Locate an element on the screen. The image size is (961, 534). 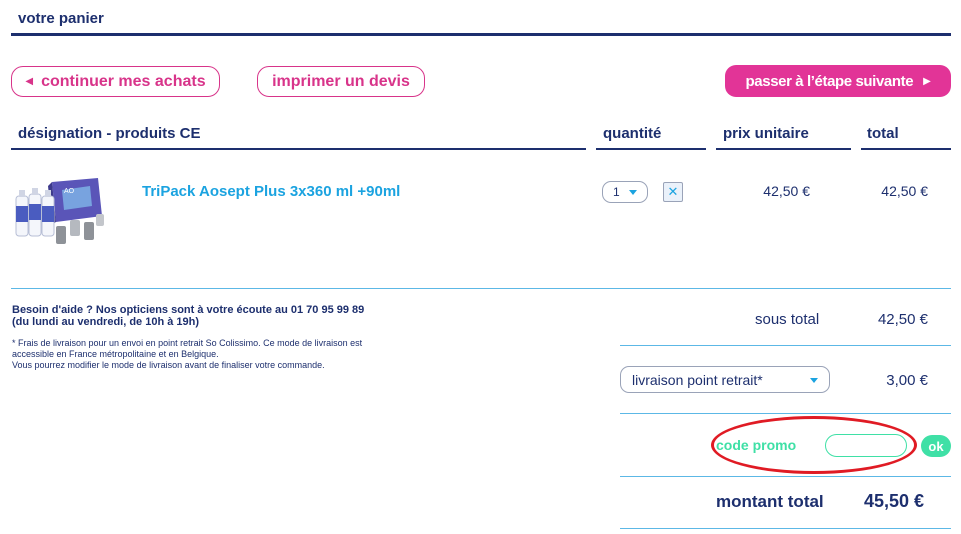
total-label: montant total is located at coordinates (770, 501).